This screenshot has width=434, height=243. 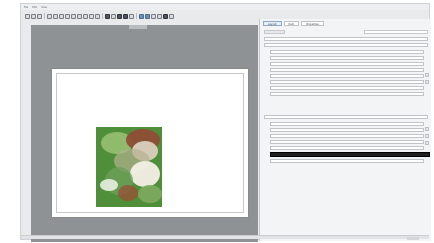 What do you see at coordinates (79, 16) in the screenshot?
I see `select-icon` at bounding box center [79, 16].